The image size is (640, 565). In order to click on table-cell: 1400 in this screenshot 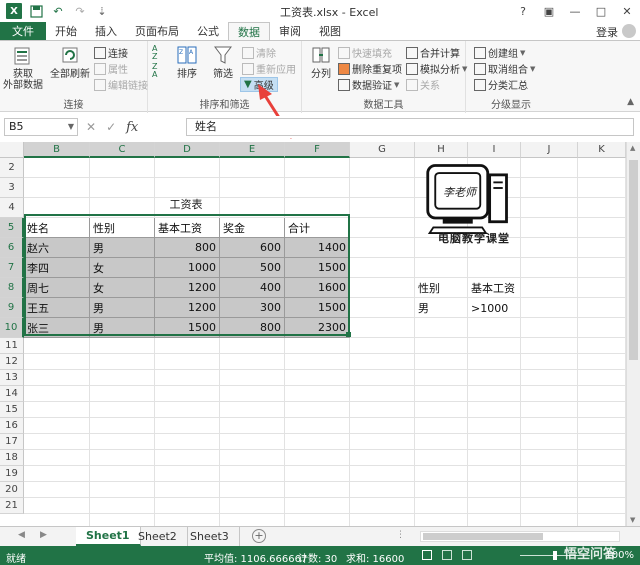, I will do `click(317, 248)`.